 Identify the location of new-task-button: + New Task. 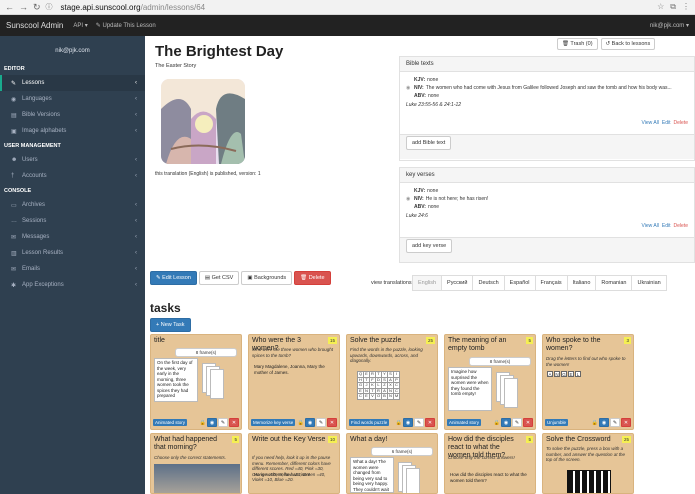
(170, 325).